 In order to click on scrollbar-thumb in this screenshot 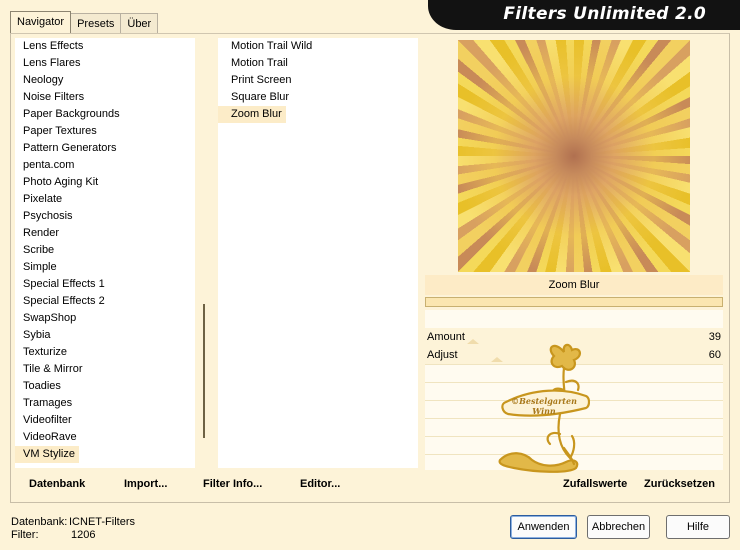, I will do `click(204, 371)`.